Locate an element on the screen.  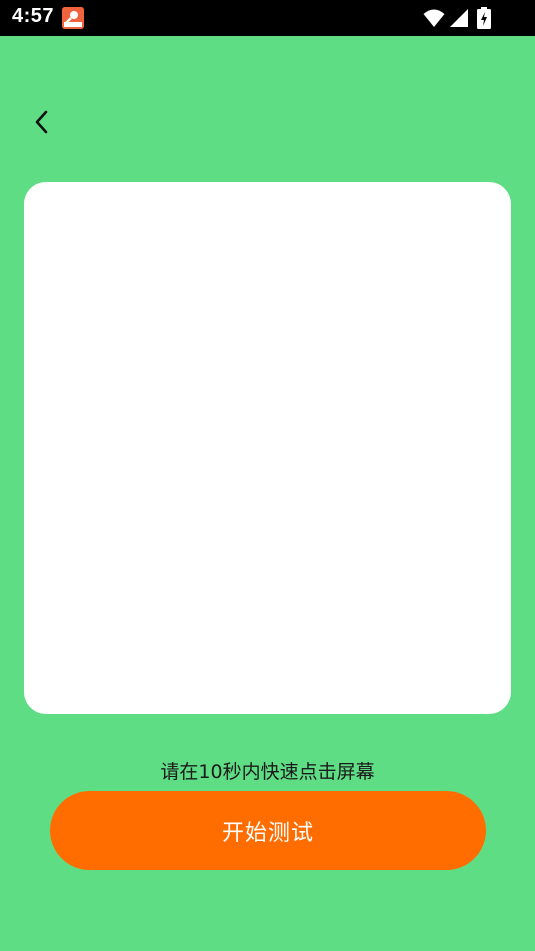
chevron-left-icon is located at coordinates (42, 124).